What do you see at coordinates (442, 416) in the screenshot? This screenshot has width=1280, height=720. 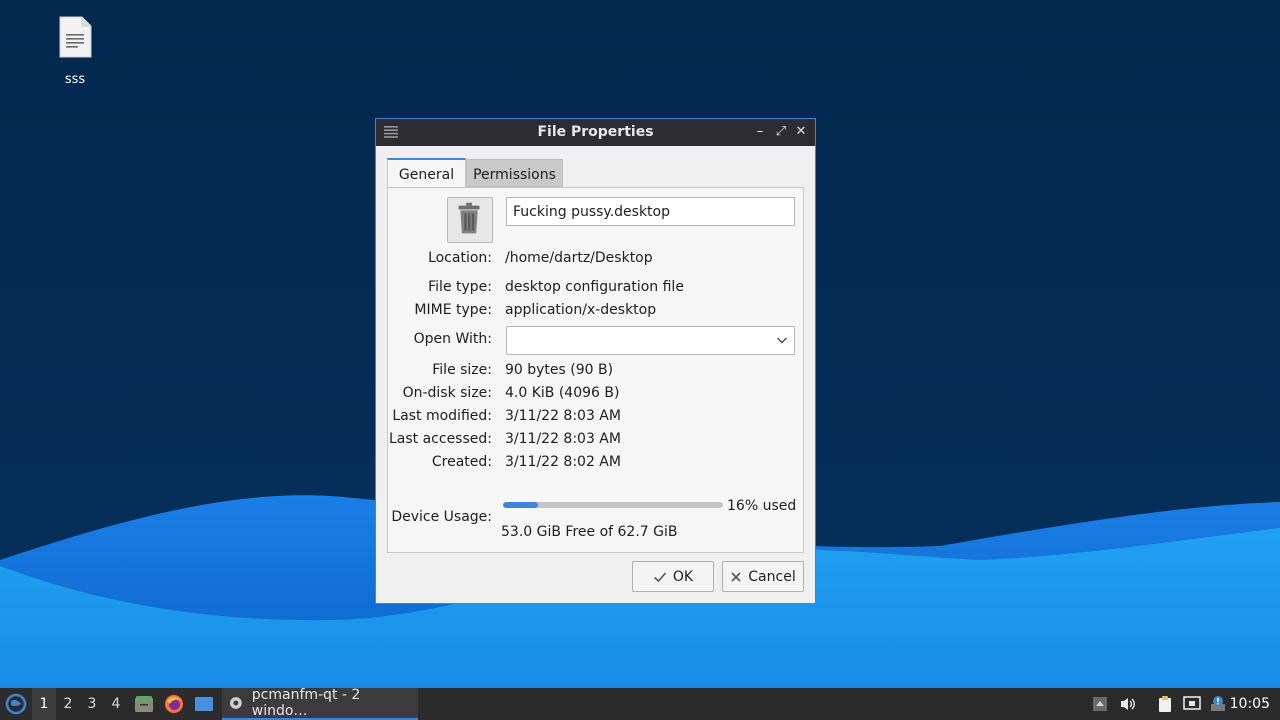 I see `last-modified-label: Last modified:` at bounding box center [442, 416].